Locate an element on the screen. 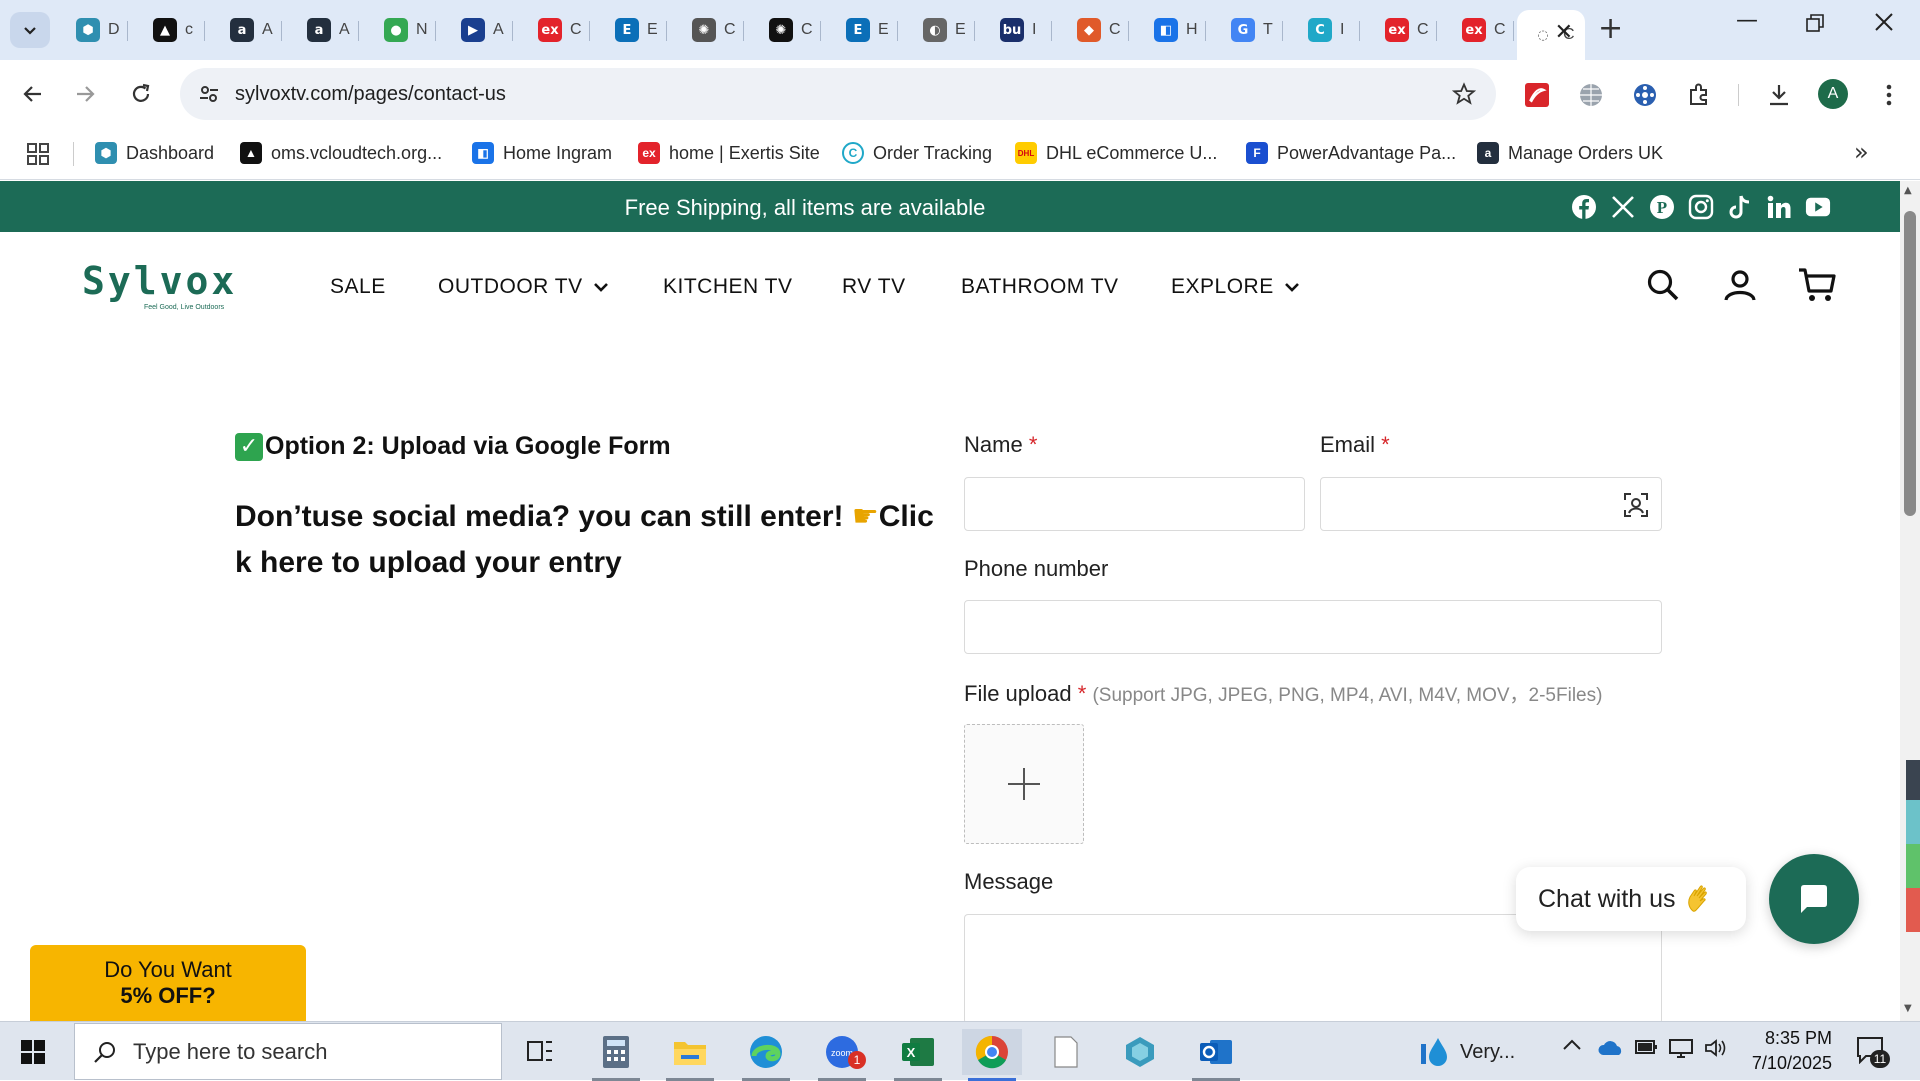 This screenshot has height=1081, width=1920. browser-tab: ◆ C is located at coordinates (1096, 30).